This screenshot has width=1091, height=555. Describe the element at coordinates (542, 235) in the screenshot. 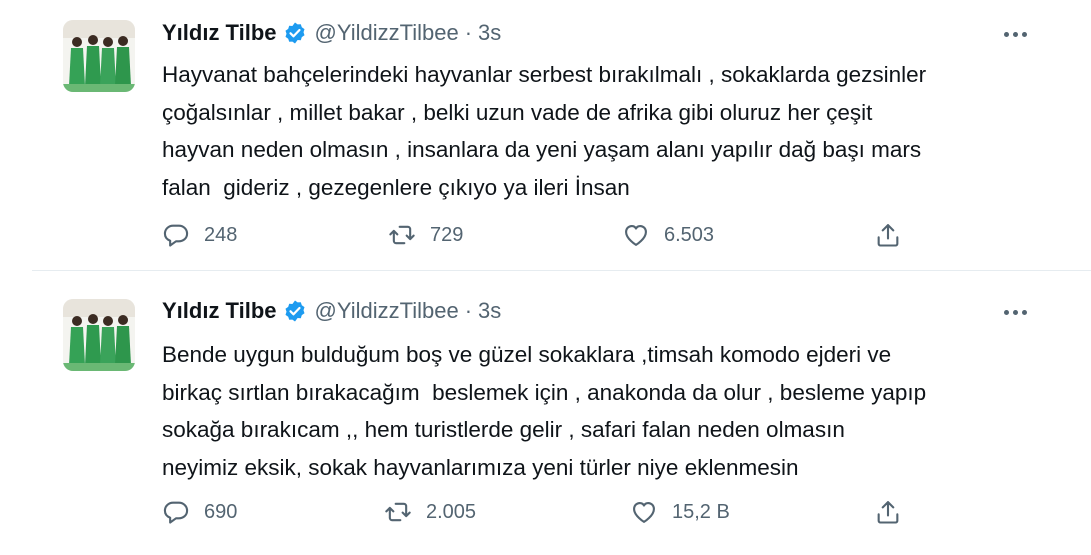

I see `tweet-actions: 248 729 6.503` at that location.